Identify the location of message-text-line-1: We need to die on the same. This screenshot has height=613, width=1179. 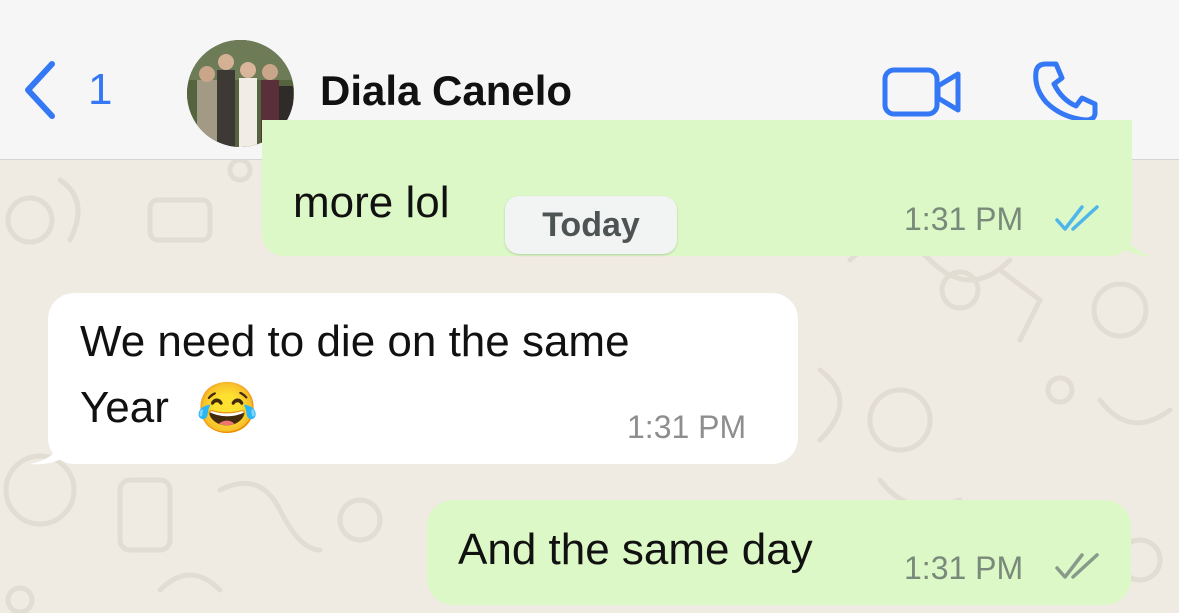
(355, 341).